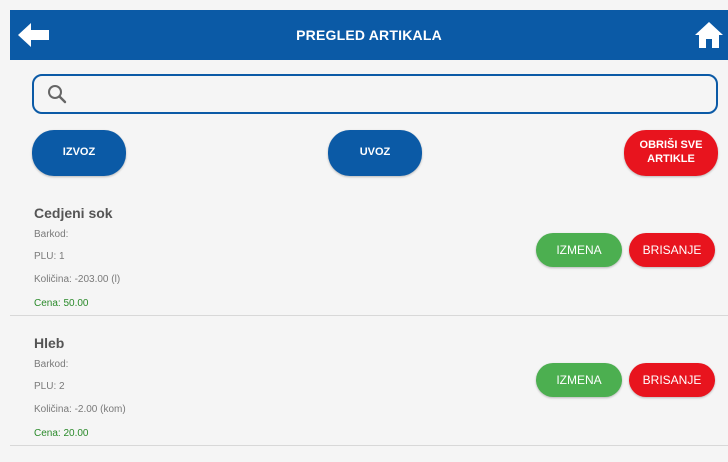  What do you see at coordinates (392, 94) in the screenshot?
I see `search-input` at bounding box center [392, 94].